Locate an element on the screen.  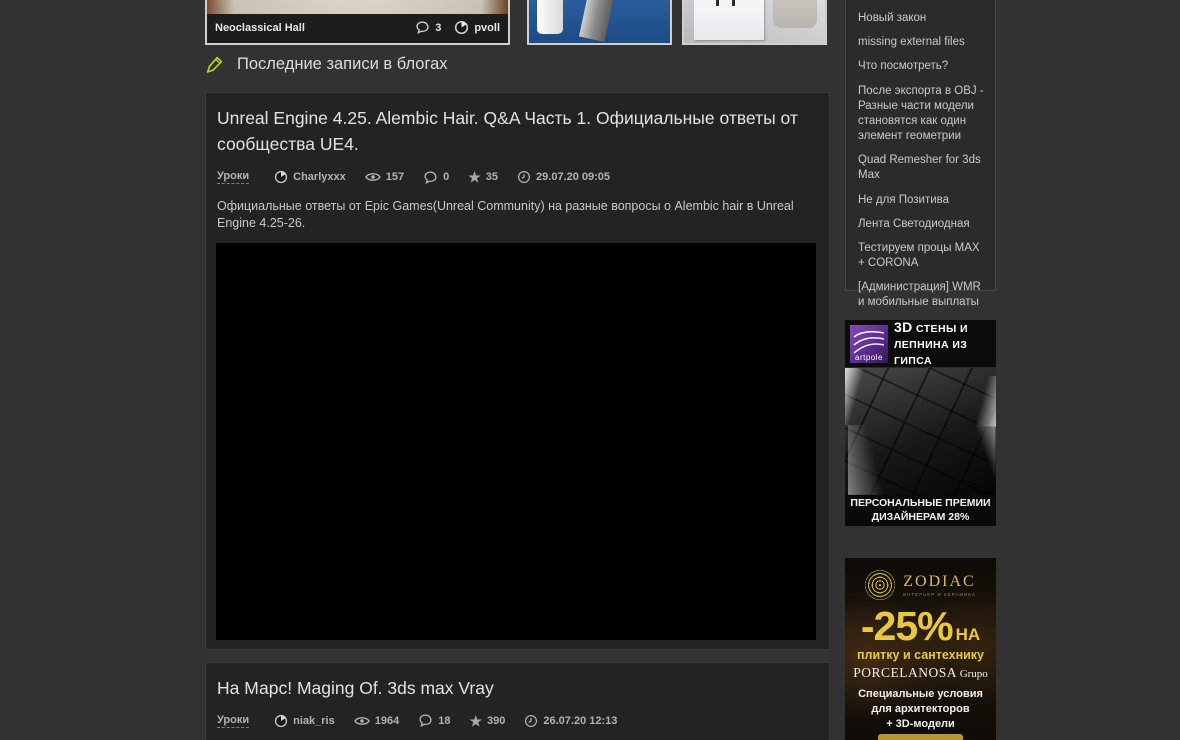
forum-topic-link: Что посмотреть? is located at coordinates (921, 66).